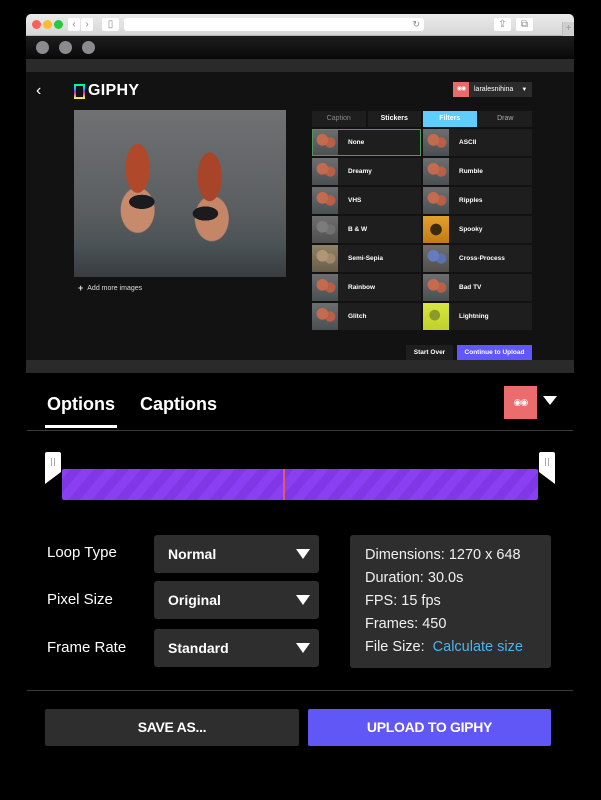 The height and width of the screenshot is (800, 601). What do you see at coordinates (502, 24) in the screenshot?
I see `share-icon: ⇪` at bounding box center [502, 24].